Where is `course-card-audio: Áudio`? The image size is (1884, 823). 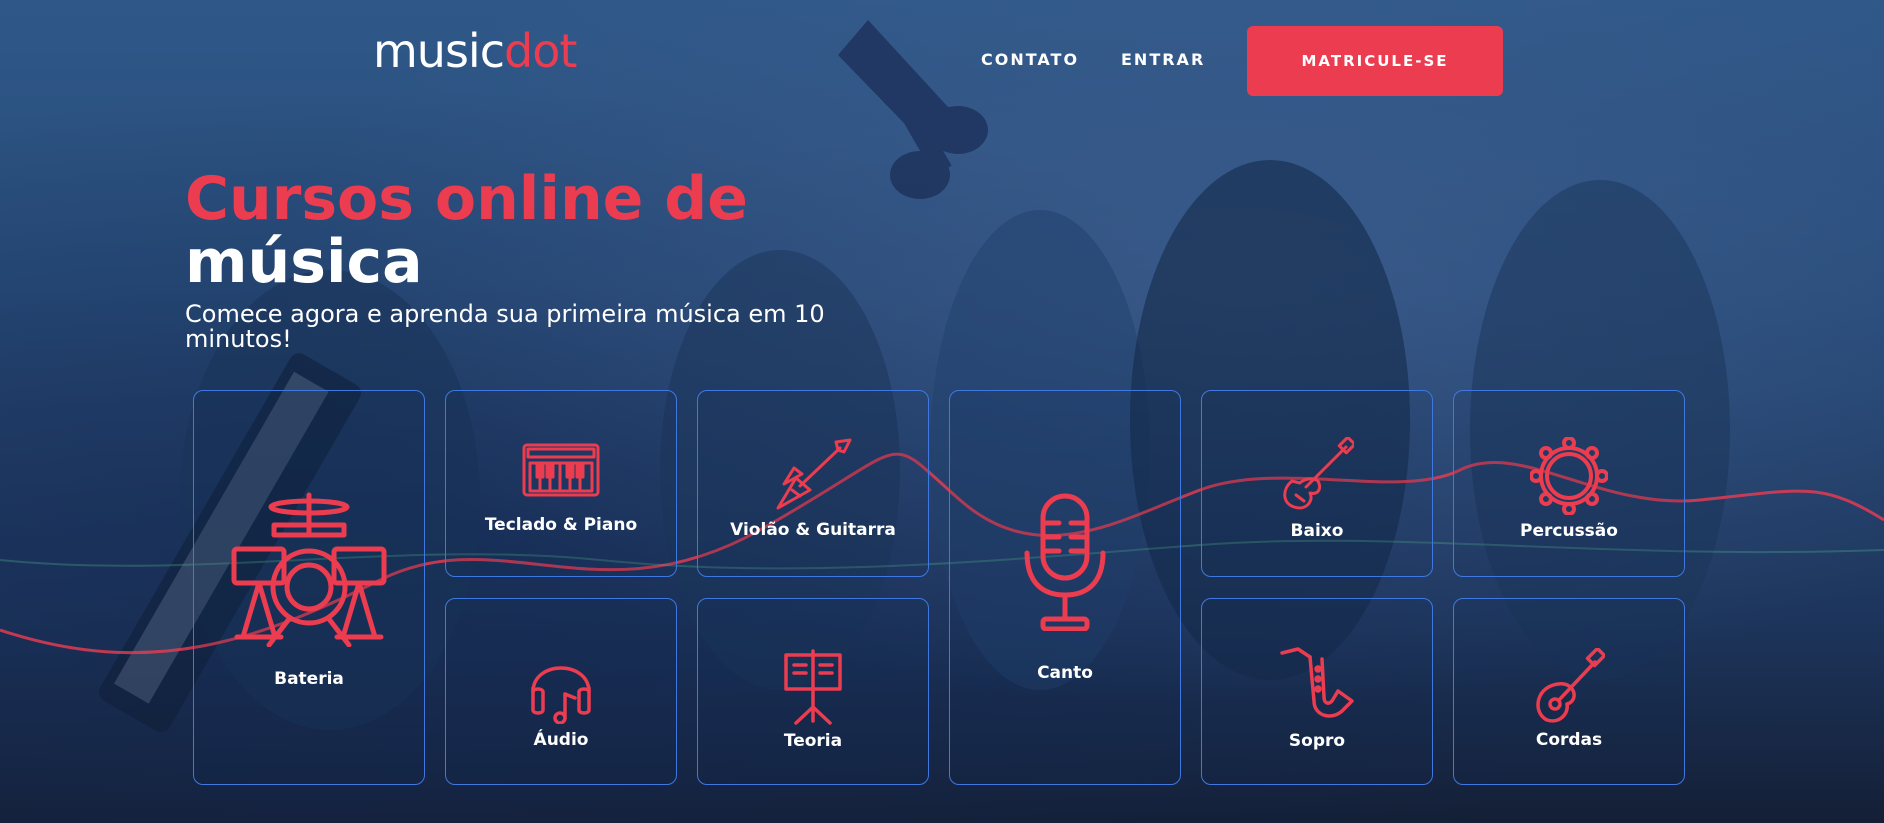
course-card-audio: Áudio is located at coordinates (561, 691).